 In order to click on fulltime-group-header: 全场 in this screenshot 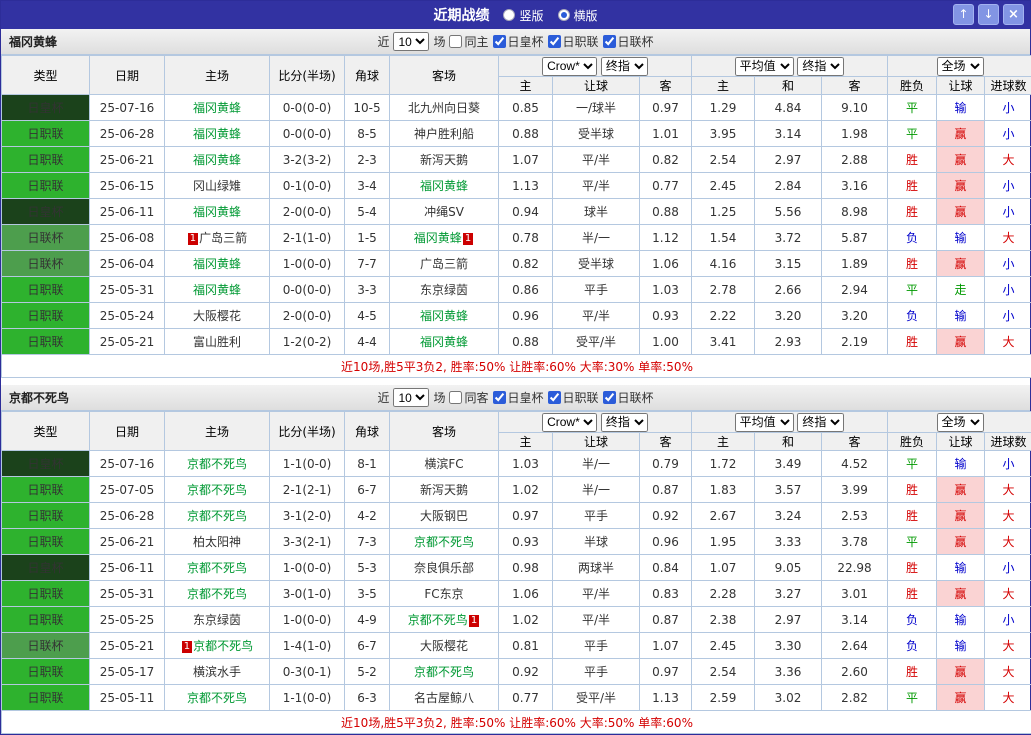, I will do `click(959, 66)`.